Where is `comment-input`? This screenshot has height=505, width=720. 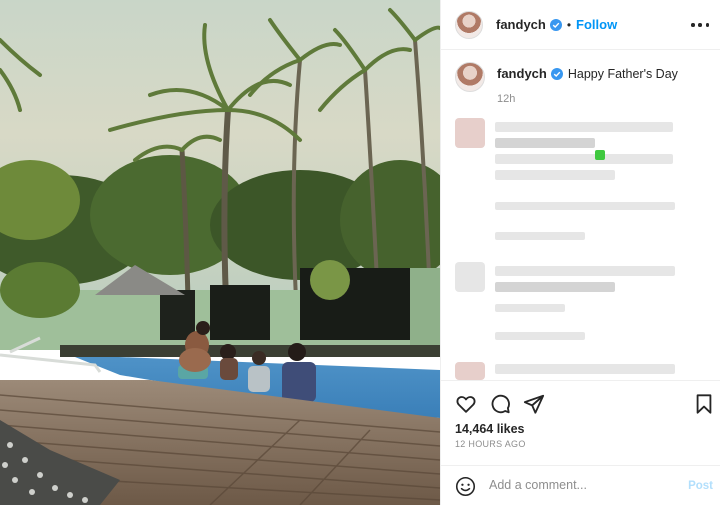
comment-input is located at coordinates (581, 485).